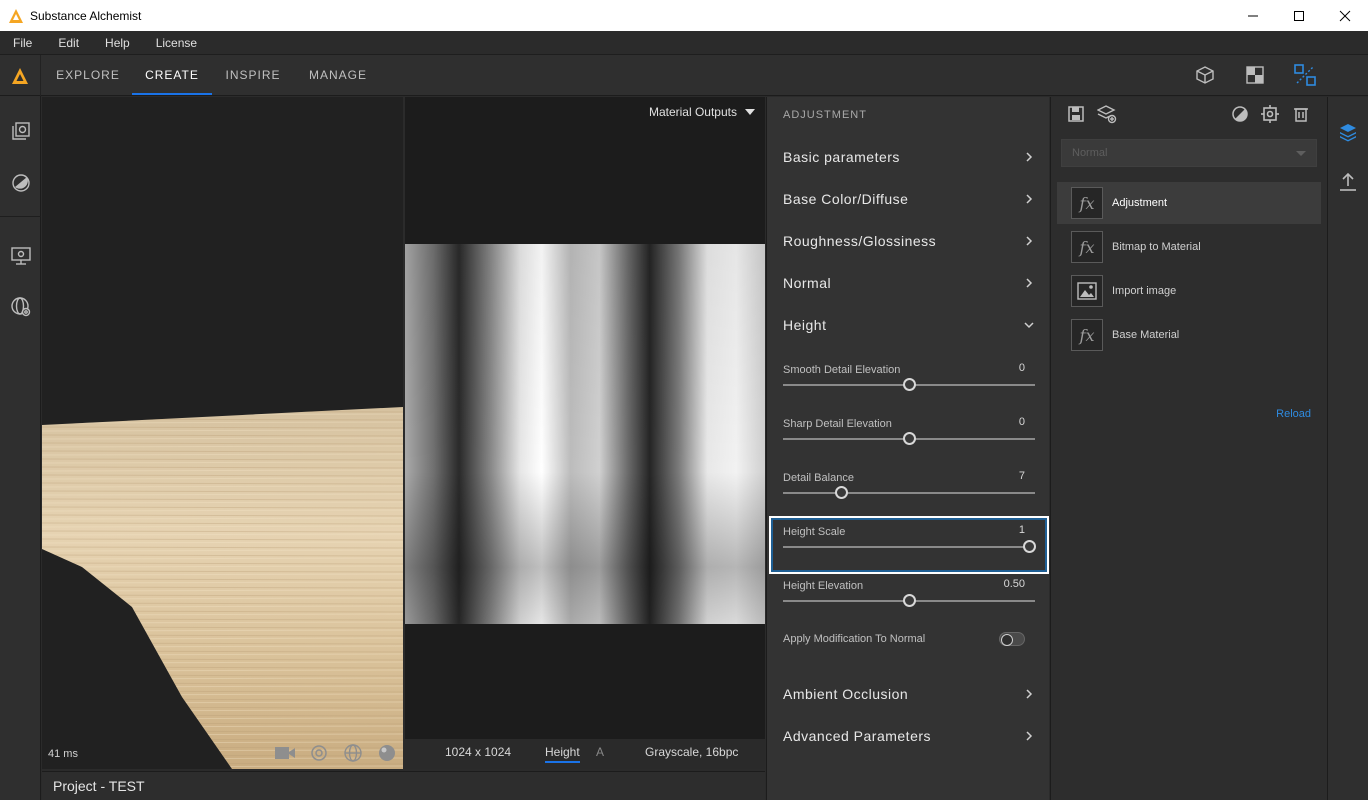  Describe the element at coordinates (600, 752) in the screenshot. I see `channel-tab-next: A` at that location.